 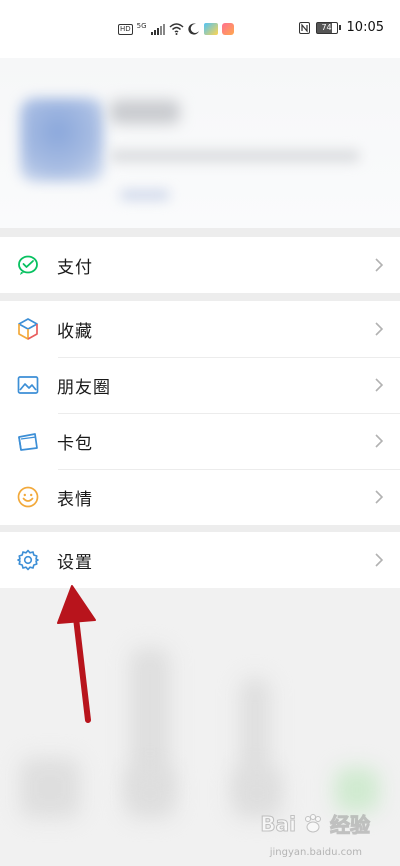 What do you see at coordinates (157, 29) in the screenshot?
I see `signal-icon` at bounding box center [157, 29].